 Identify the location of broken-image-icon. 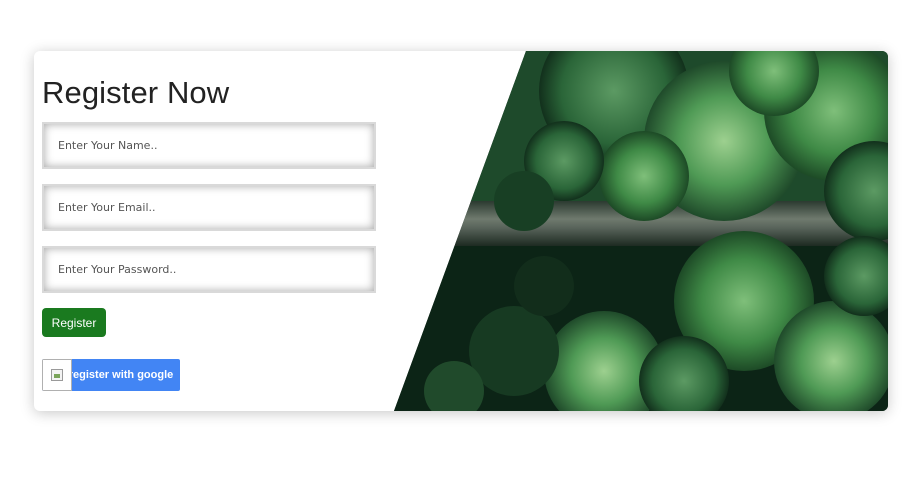
(57, 375).